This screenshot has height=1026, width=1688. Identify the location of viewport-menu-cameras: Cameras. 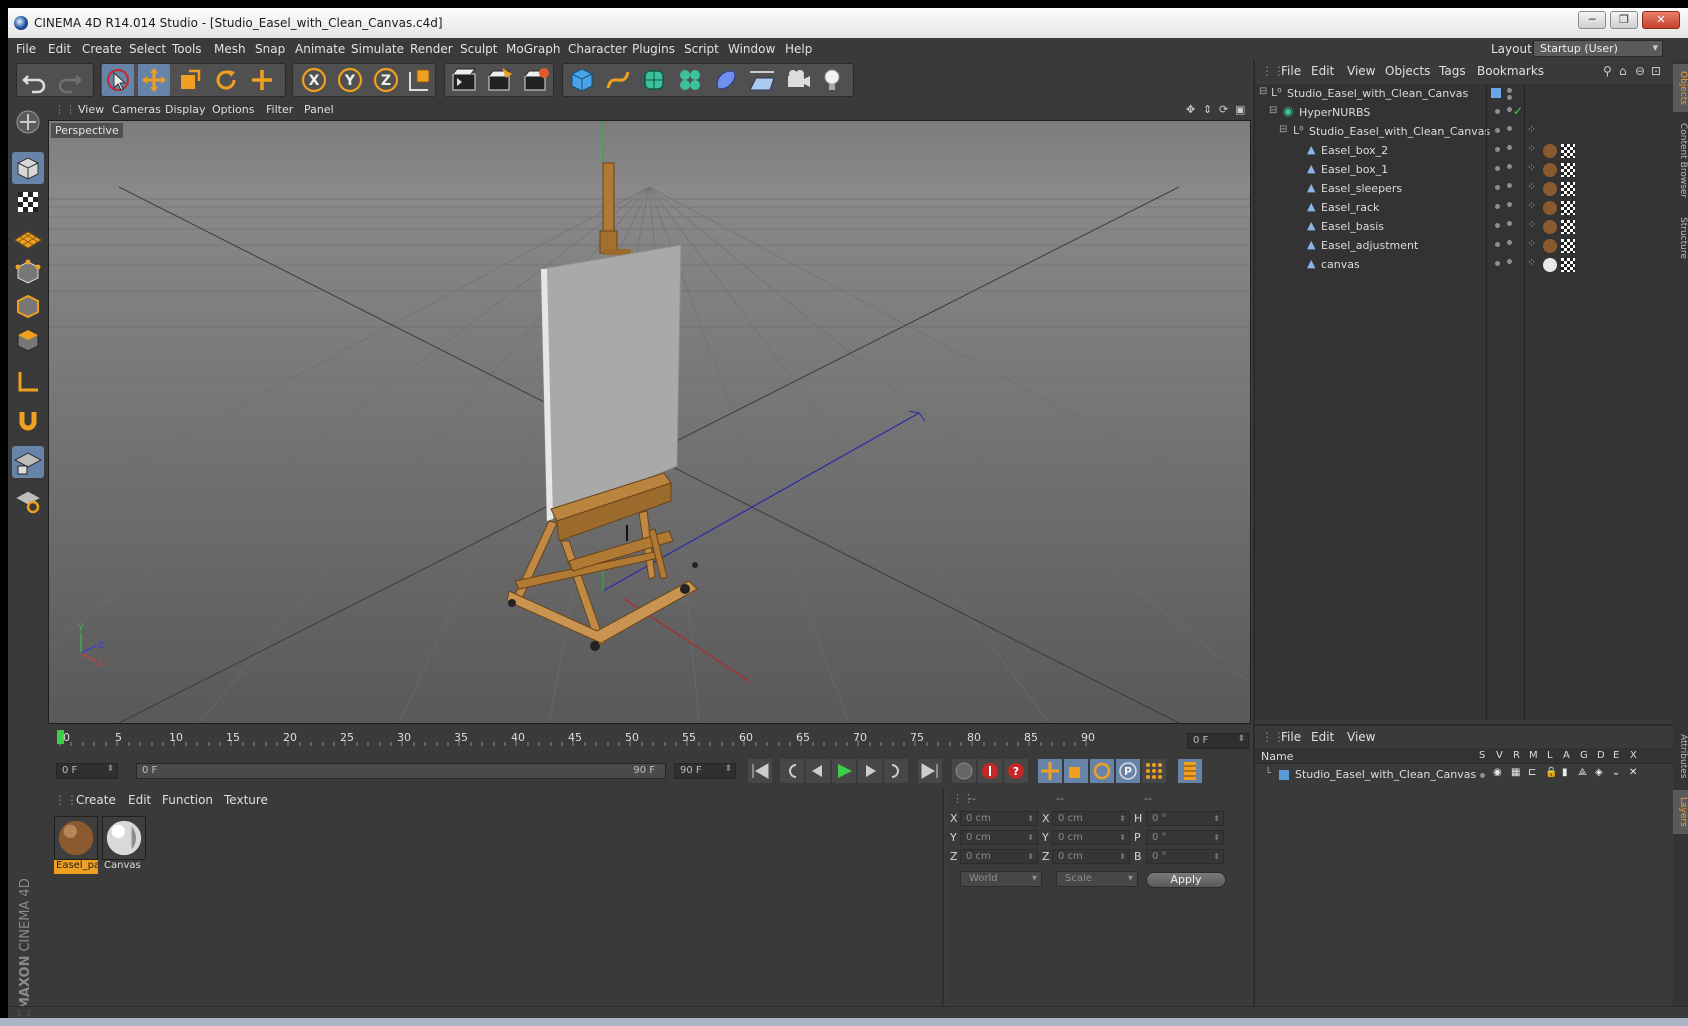
(136, 109).